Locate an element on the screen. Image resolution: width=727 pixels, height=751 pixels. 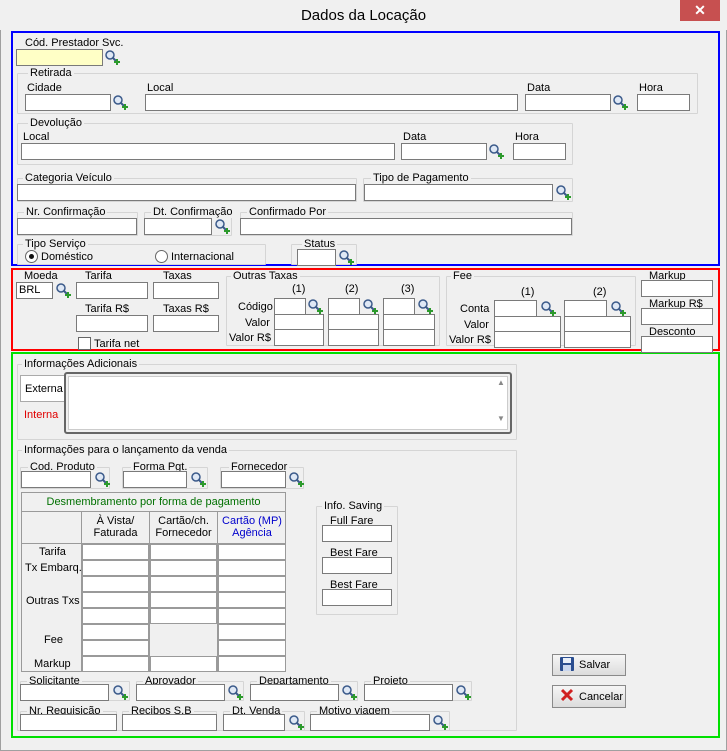
data-retirada-input is located at coordinates (568, 102).